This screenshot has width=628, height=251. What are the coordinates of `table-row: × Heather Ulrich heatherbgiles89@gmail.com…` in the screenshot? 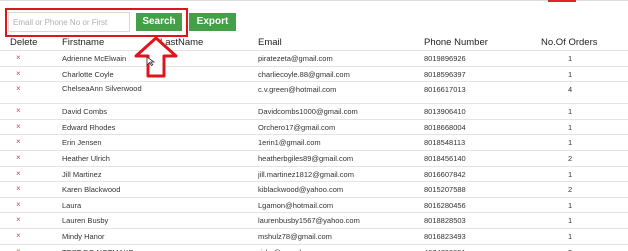 It's located at (314, 157).